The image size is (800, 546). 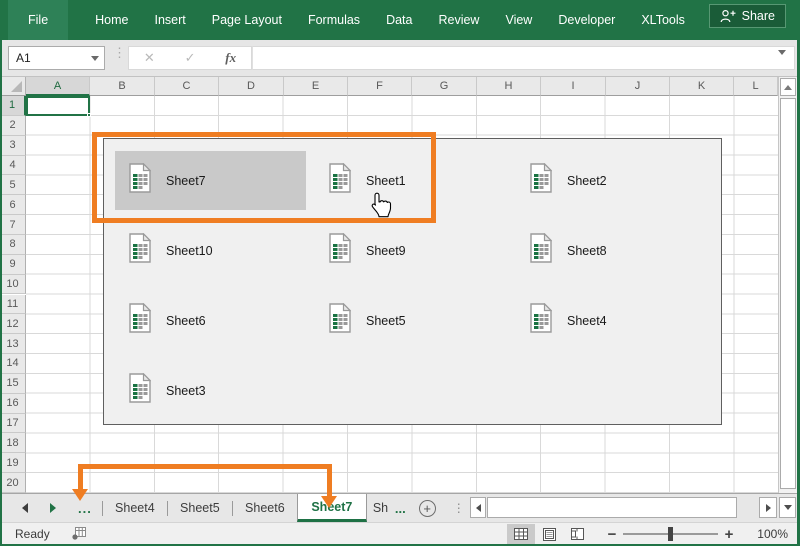 I want to click on triangle-up-icon, so click(x=788, y=87).